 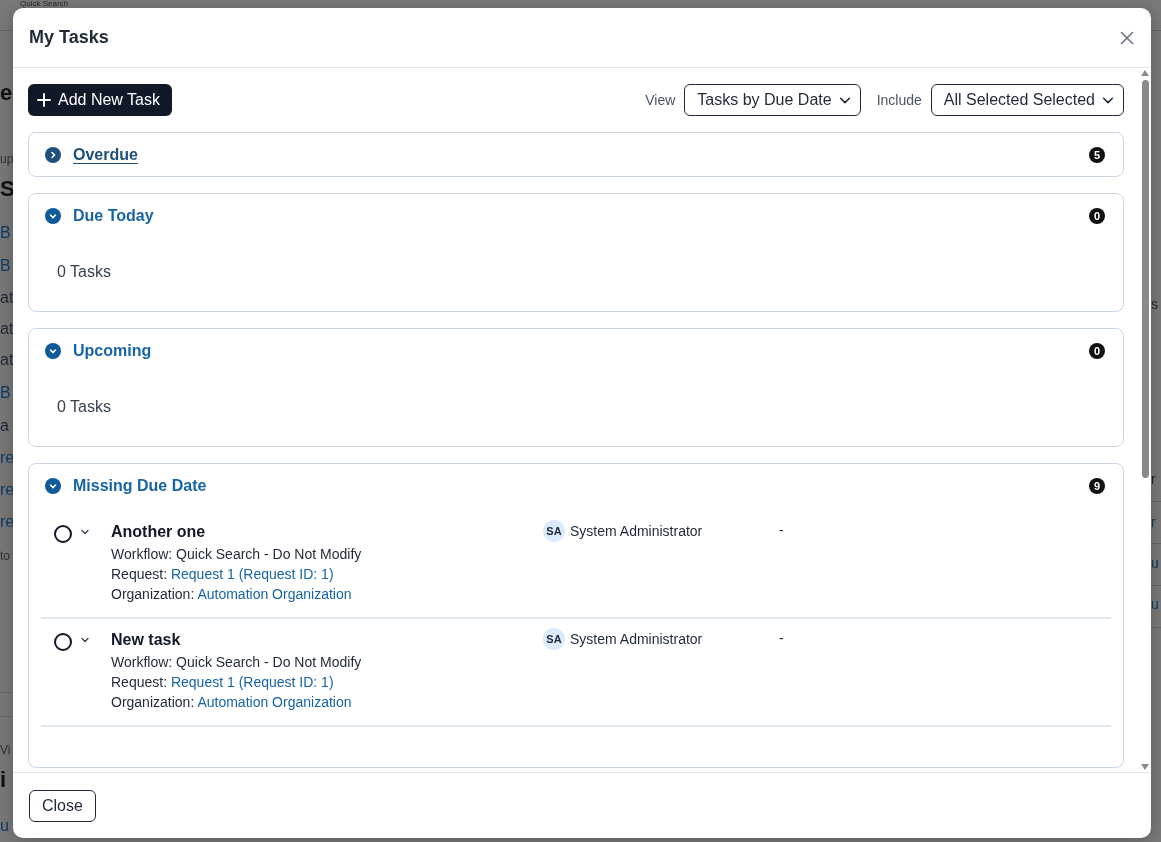 I want to click on task-title: New task, so click(x=146, y=640).